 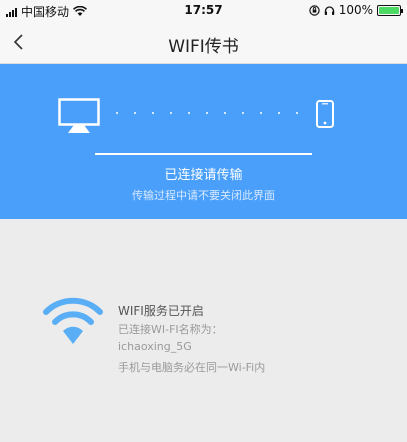 I want to click on battery-percent: 100%, so click(x=355, y=10).